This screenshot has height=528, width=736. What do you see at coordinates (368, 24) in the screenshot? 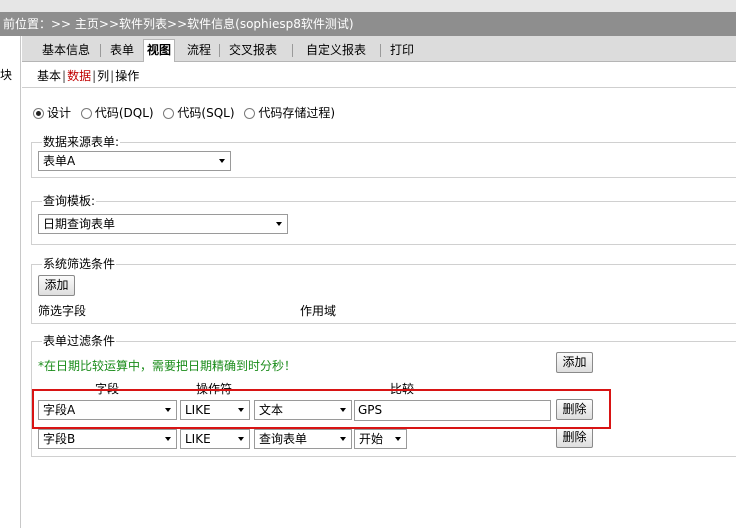
I see `breadcrumb: 前位置：>> 主页>>软件列表>>软件信息(sophiesp8软件测试)` at bounding box center [368, 24].